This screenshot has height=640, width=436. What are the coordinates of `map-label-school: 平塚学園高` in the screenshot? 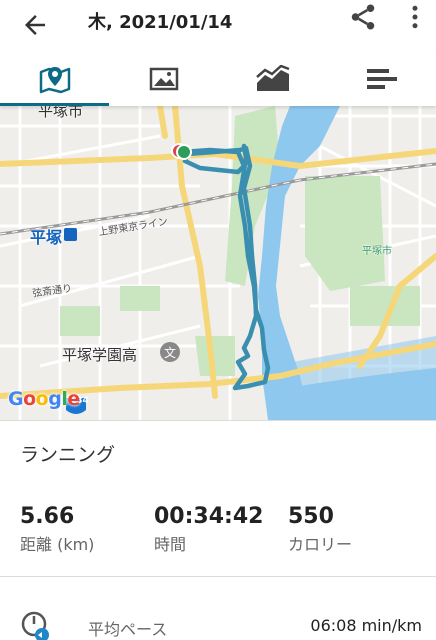 It's located at (100, 355).